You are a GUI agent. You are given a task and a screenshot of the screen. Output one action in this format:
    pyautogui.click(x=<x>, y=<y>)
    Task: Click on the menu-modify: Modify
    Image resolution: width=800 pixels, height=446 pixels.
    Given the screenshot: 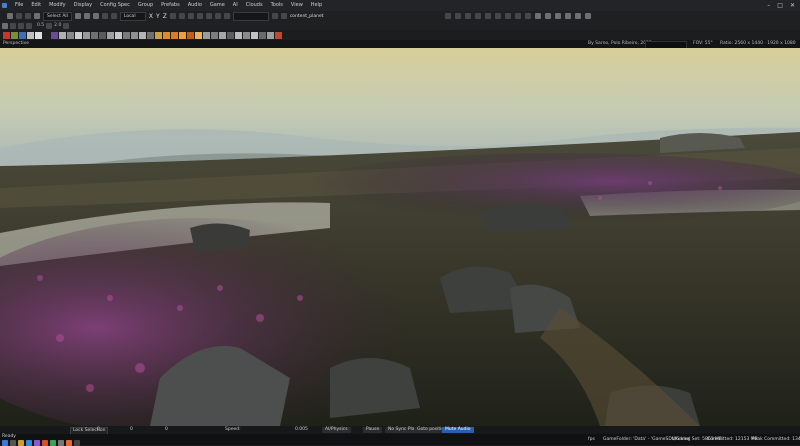 What is the action you would take?
    pyautogui.click(x=57, y=5)
    